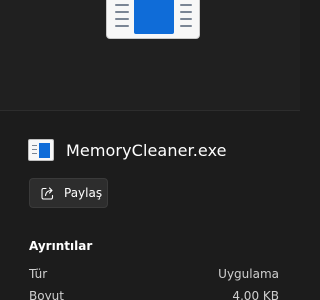 The width and height of the screenshot is (320, 300). Describe the element at coordinates (146, 150) in the screenshot. I see `file-name: MemoryCleaner.exe` at that location.